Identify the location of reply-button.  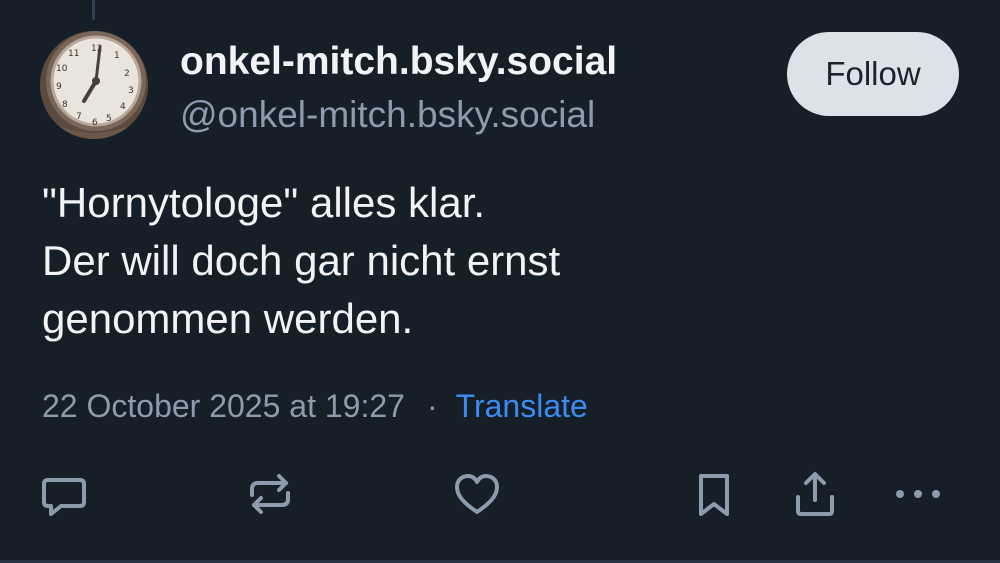
(64, 494).